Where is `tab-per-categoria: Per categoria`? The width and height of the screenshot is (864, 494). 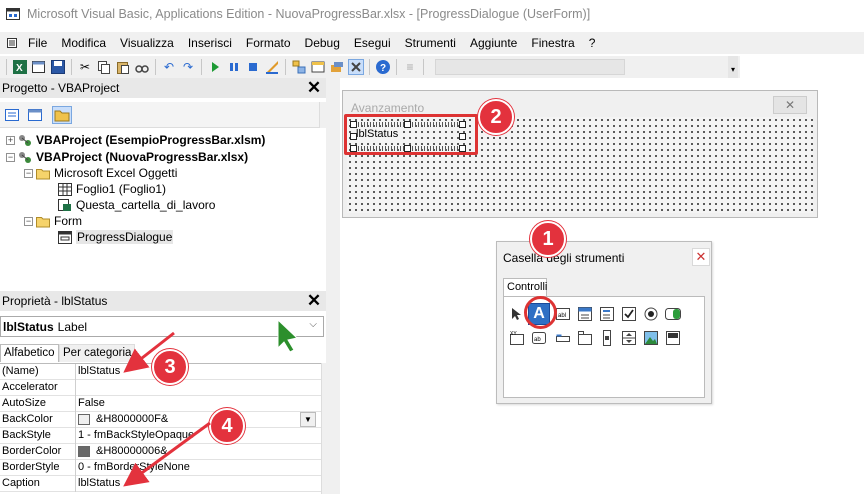
tab-per-categoria: Per categoria is located at coordinates (97, 353).